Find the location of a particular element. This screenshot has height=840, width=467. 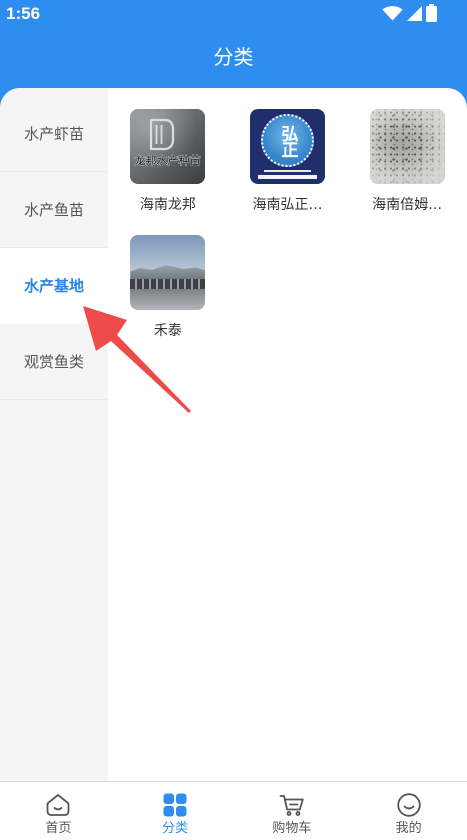

sidebar-item-fish-fry: 水产鱼苗 is located at coordinates (54, 210).